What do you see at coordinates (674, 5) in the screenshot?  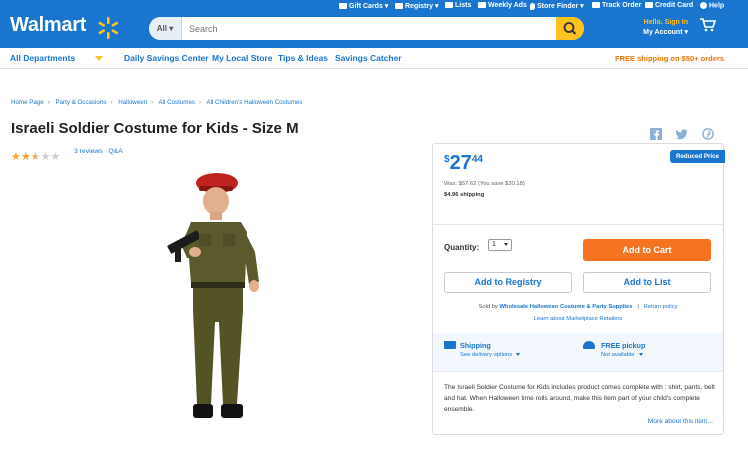 I see `credit-card-label: Credit Card` at bounding box center [674, 5].